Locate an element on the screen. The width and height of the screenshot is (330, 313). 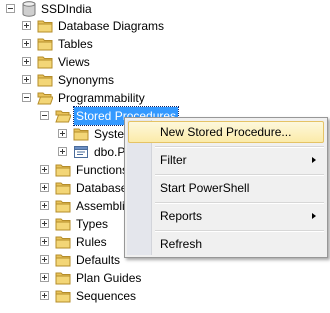
tree-label: Plan Guides is located at coordinates (108, 278).